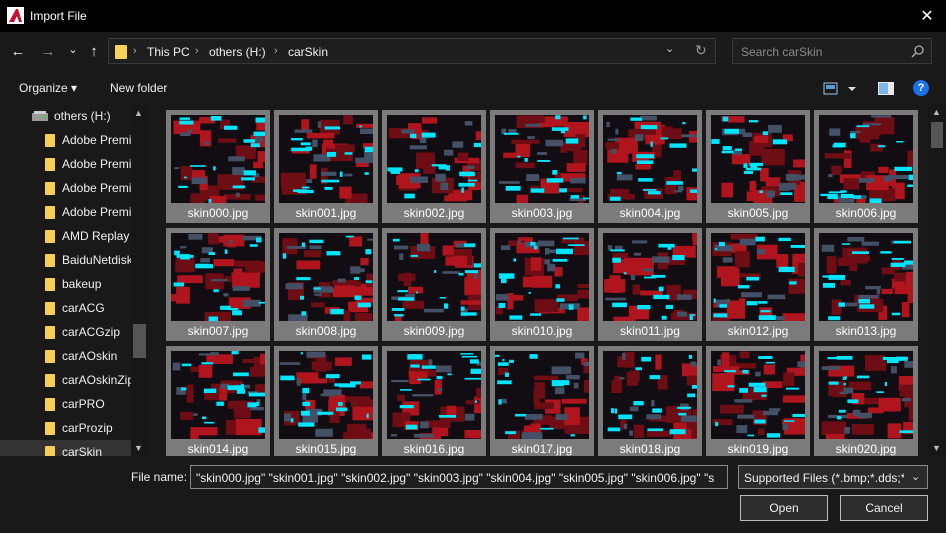  I want to click on file-list-scroll-thumb, so click(937, 135).